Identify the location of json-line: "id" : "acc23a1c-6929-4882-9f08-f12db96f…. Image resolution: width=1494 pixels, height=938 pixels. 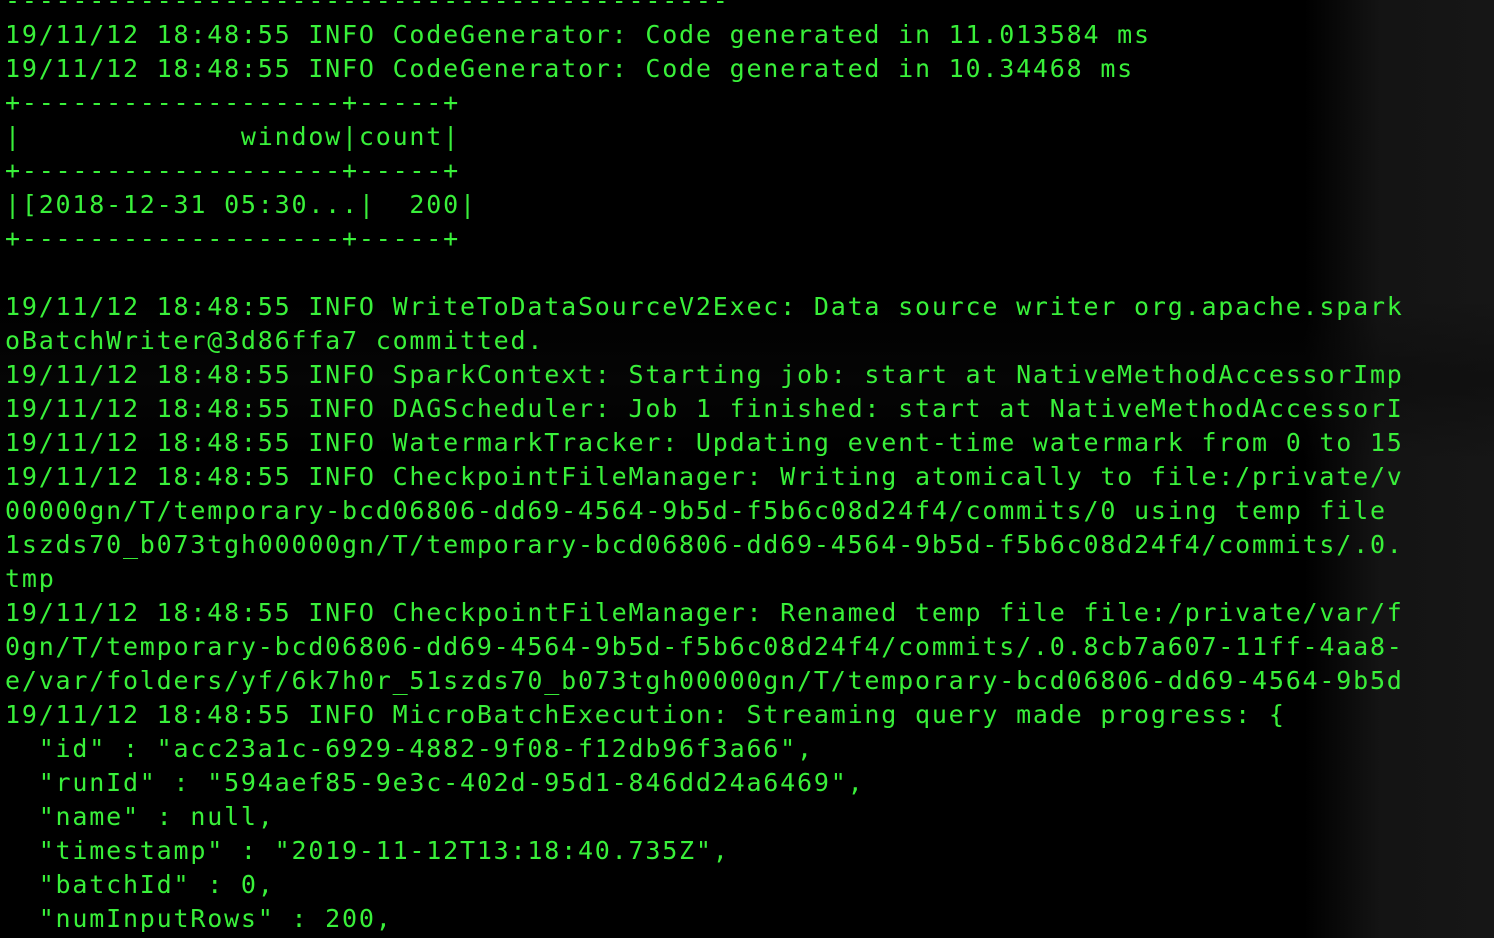
(409, 748).